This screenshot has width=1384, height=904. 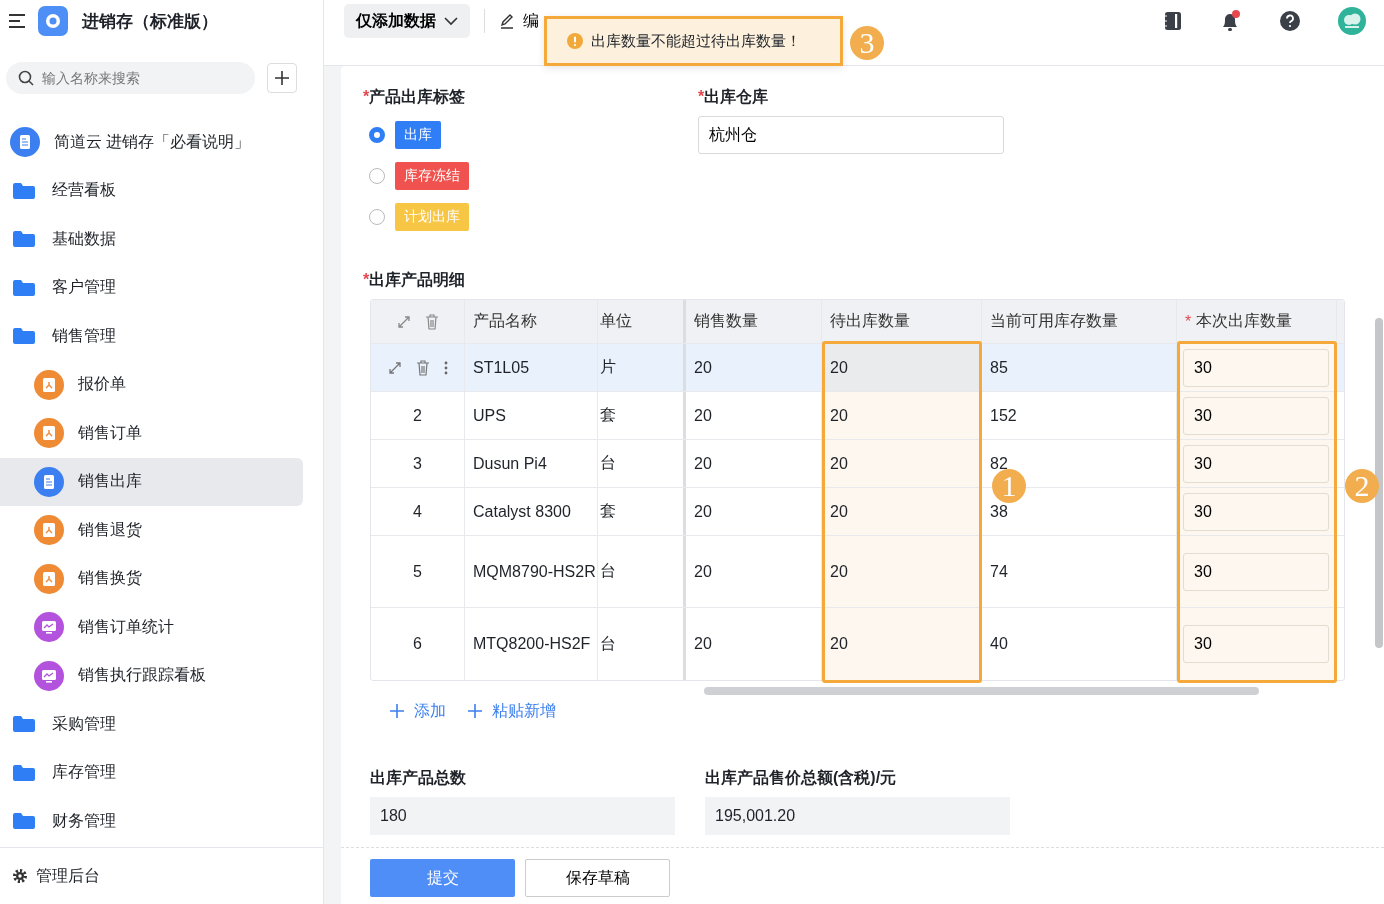 What do you see at coordinates (151, 336) in the screenshot?
I see `sidebar-item: 销售管理` at bounding box center [151, 336].